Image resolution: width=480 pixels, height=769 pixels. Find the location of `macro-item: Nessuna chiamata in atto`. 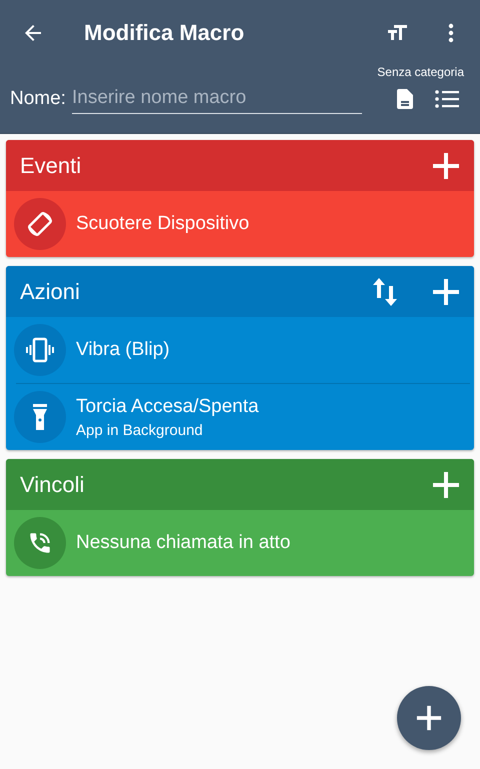

macro-item: Nessuna chiamata in atto is located at coordinates (240, 543).